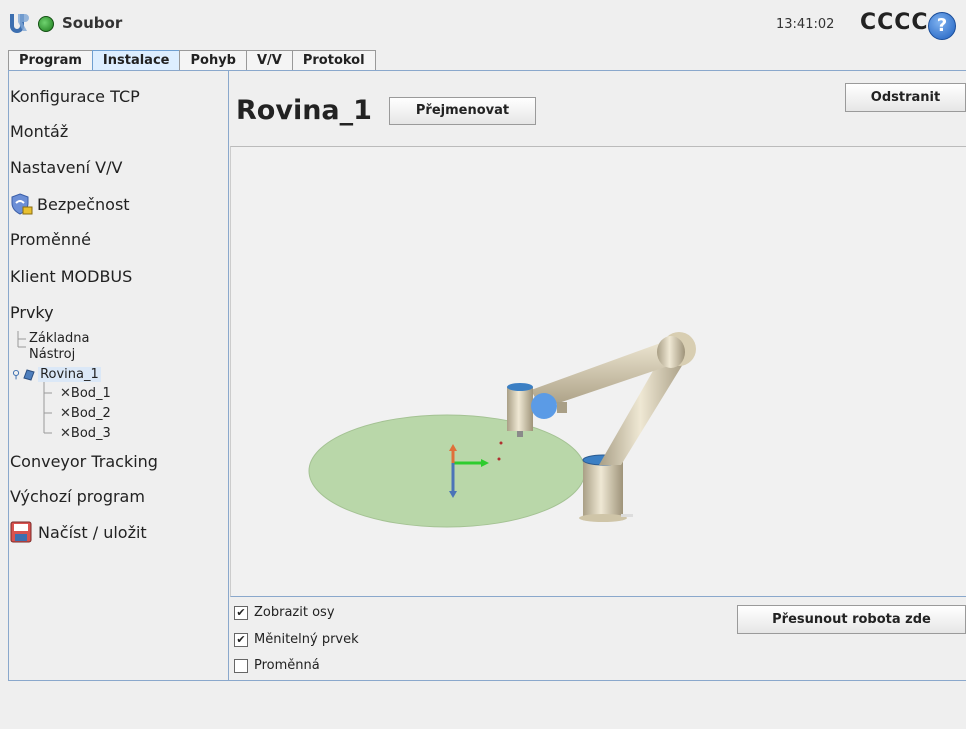 This screenshot has width=966, height=729. What do you see at coordinates (92, 532) in the screenshot?
I see `sidebar-item-label: Načíst / uložit` at bounding box center [92, 532].